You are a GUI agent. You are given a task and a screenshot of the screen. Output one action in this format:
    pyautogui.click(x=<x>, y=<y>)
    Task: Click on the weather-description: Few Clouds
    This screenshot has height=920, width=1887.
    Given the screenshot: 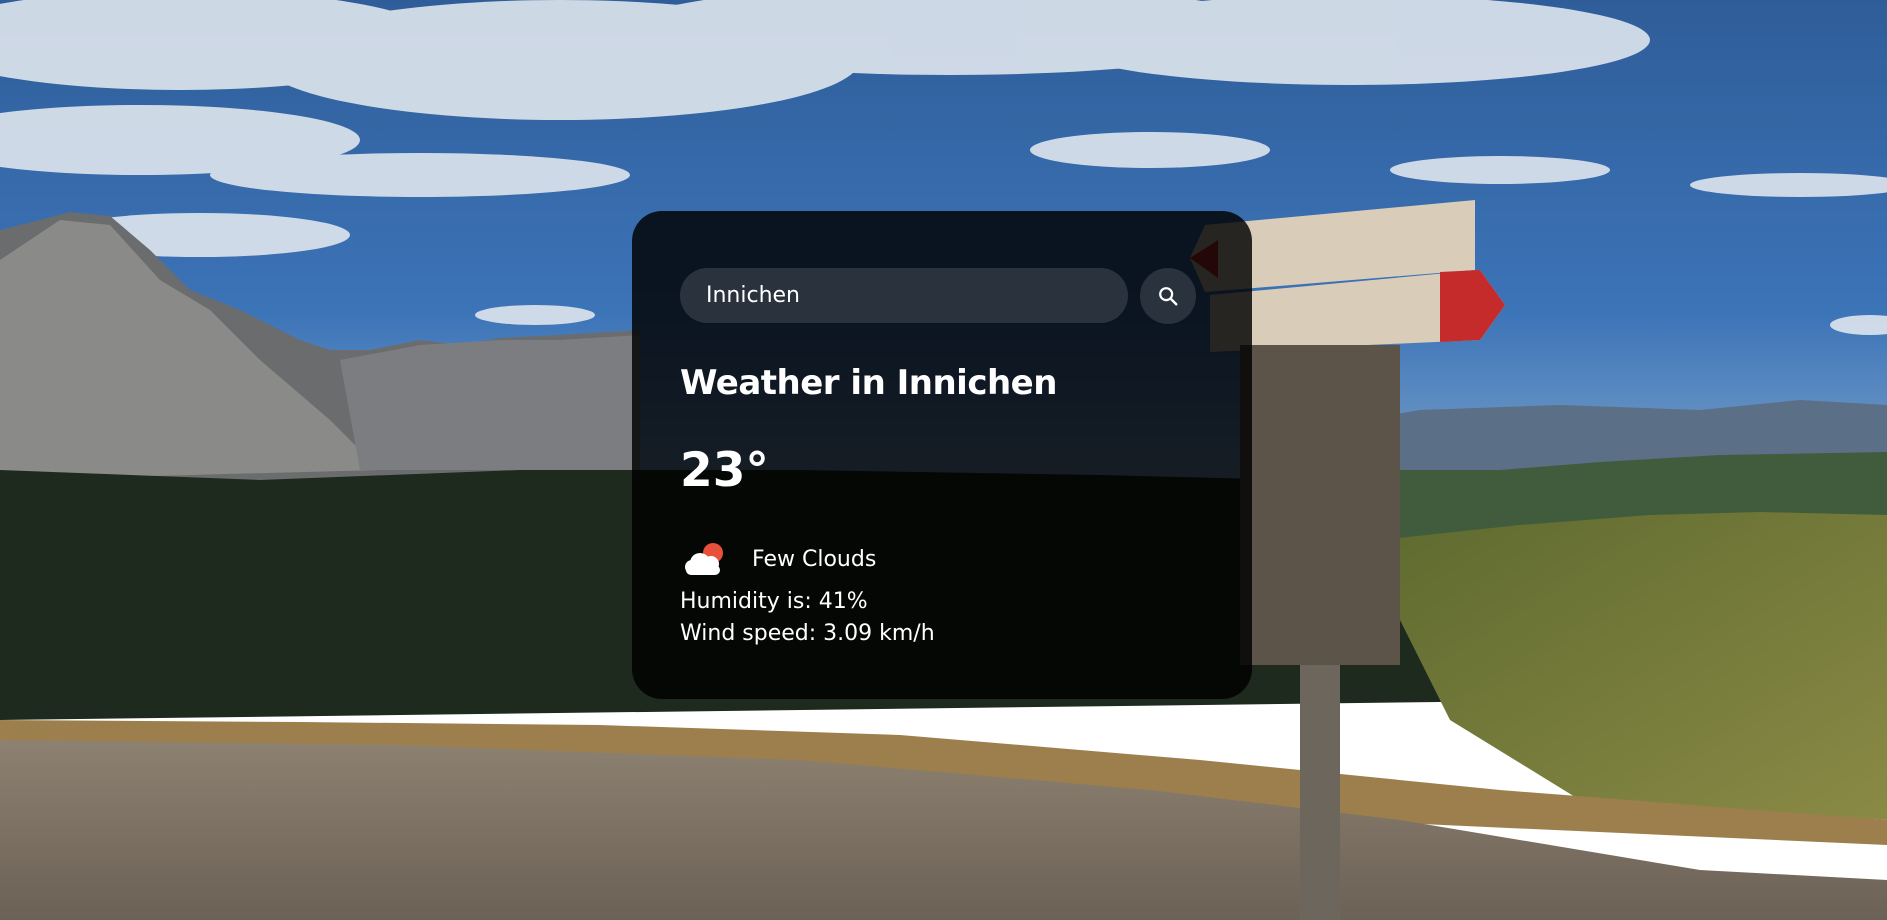 What is the action you would take?
    pyautogui.click(x=814, y=559)
    